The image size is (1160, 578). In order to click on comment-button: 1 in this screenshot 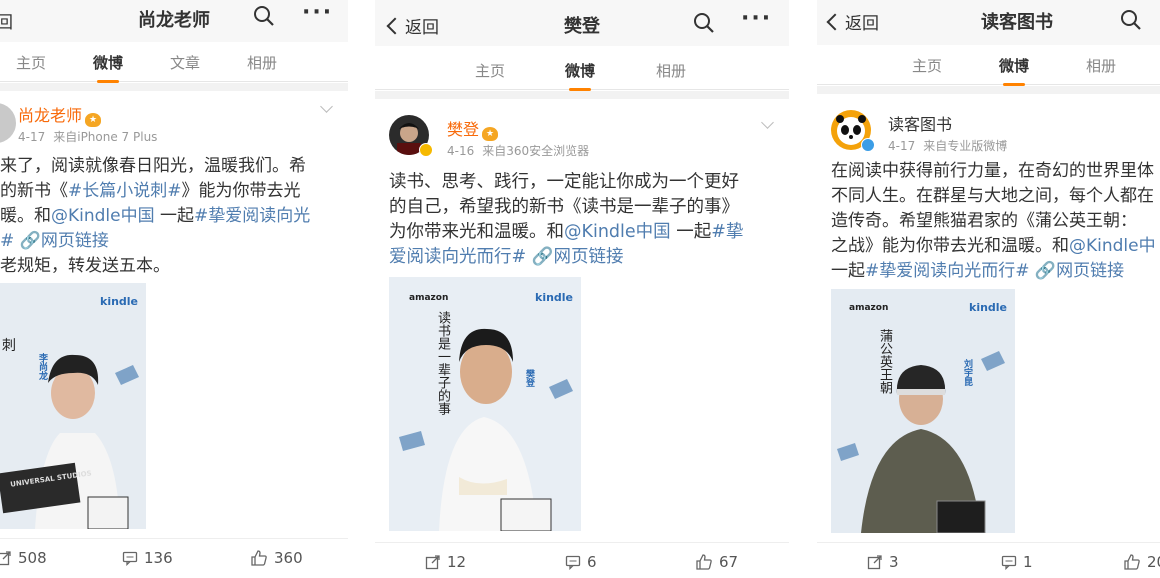, I will do `click(1017, 562)`.